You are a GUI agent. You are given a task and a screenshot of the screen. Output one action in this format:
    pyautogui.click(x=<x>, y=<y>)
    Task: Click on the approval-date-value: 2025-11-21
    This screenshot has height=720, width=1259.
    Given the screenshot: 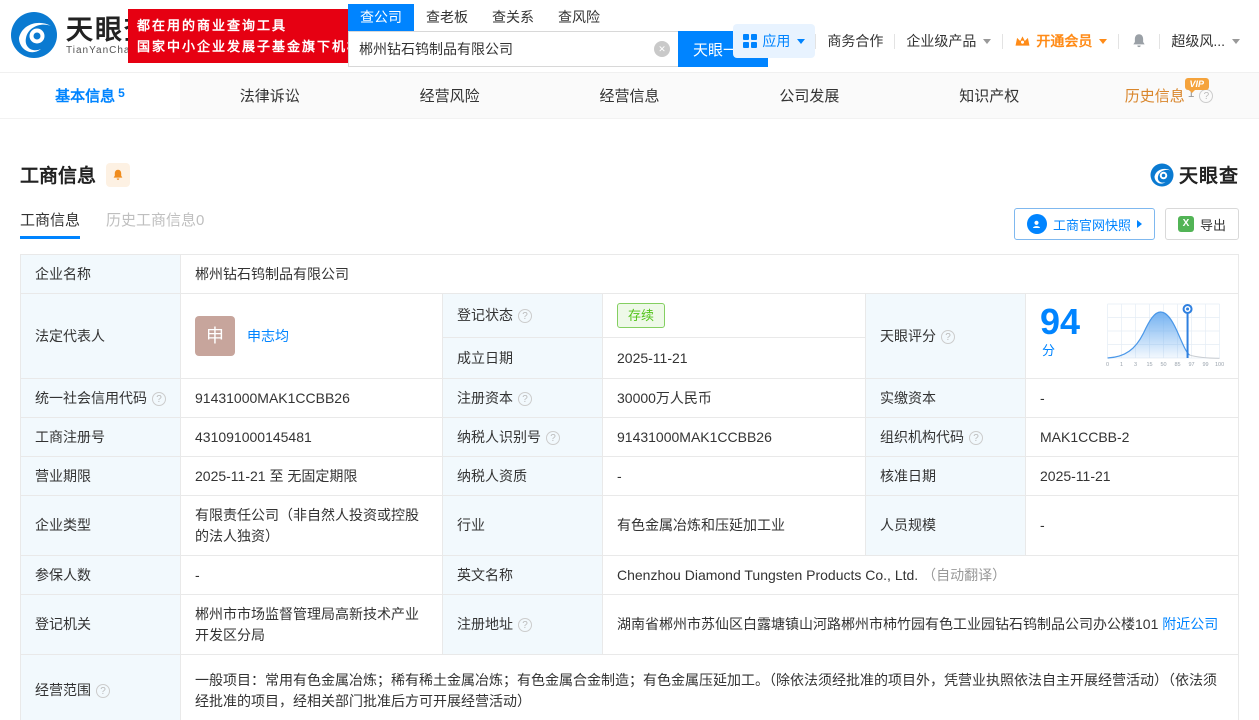 What is the action you would take?
    pyautogui.click(x=1132, y=476)
    